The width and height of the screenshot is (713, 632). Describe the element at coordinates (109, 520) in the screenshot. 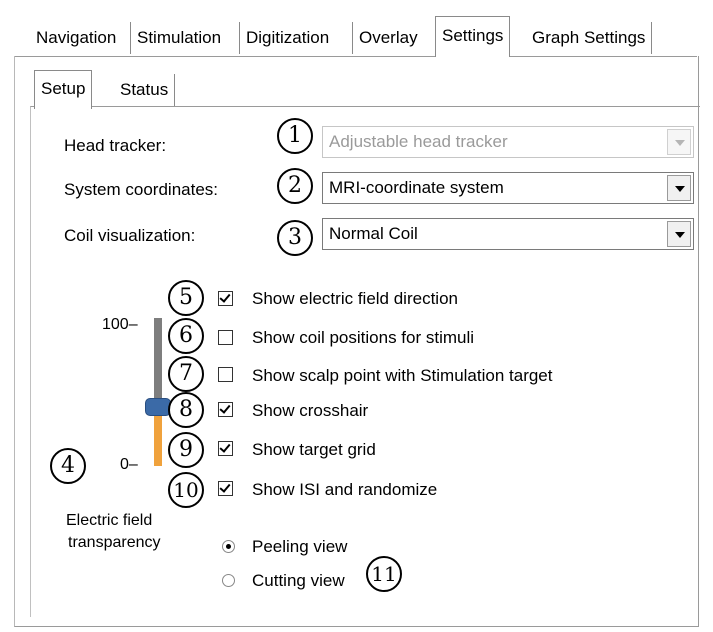

I see `transparency-label-line1: Electric field` at that location.